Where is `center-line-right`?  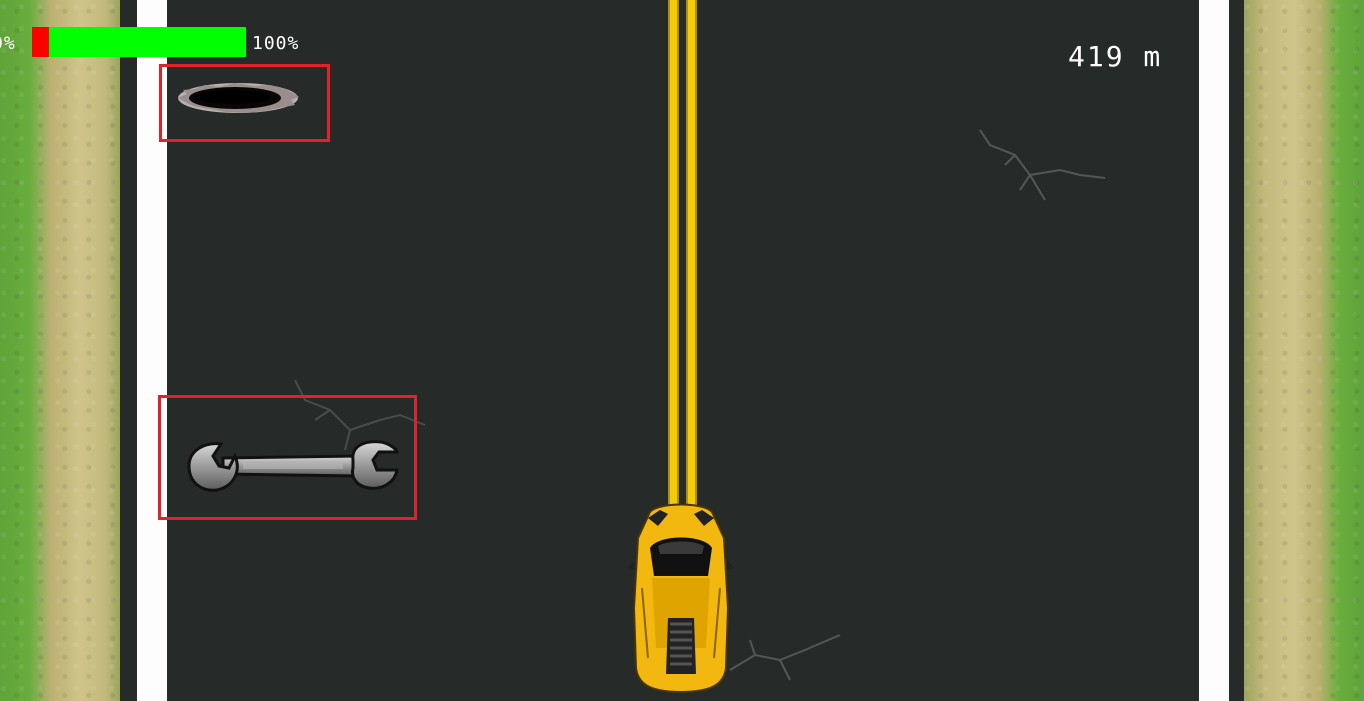
center-line-right is located at coordinates (691, 260).